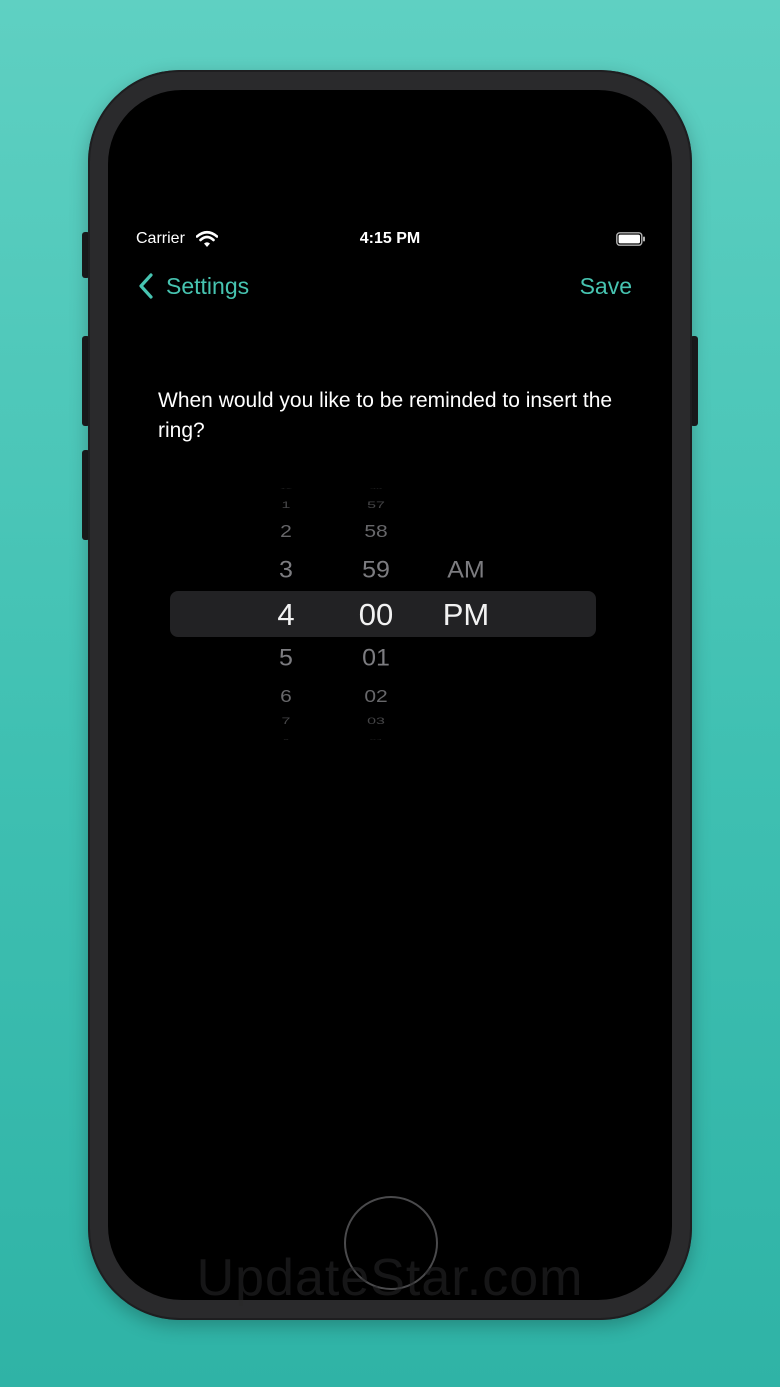  Describe the element at coordinates (390, 238) in the screenshot. I see `status-time: 4:15 PM` at that location.